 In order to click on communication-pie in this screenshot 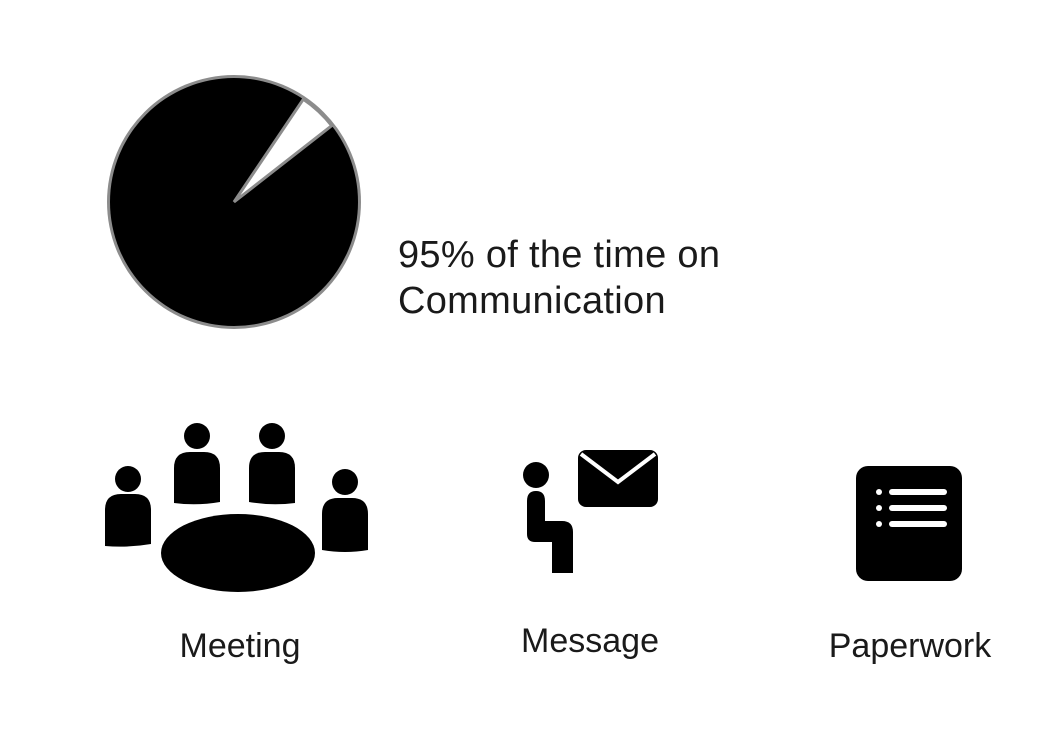, I will do `click(235, 205)`.